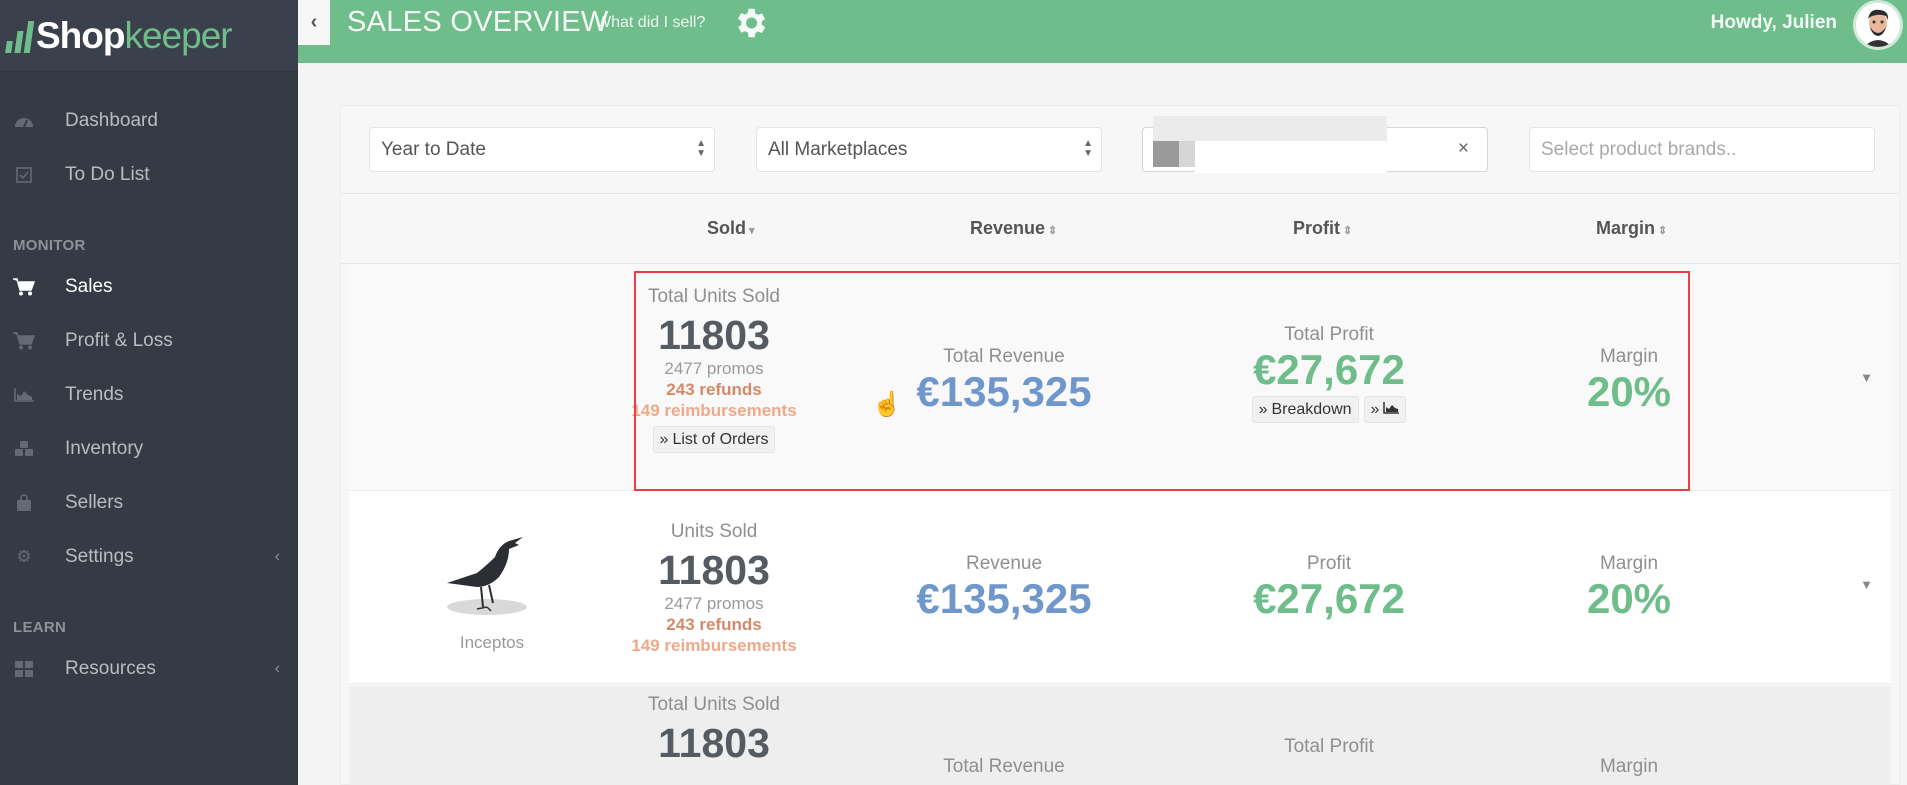 The height and width of the screenshot is (785, 1907). What do you see at coordinates (752, 231) in the screenshot?
I see `sort-desc-icon: ▾` at bounding box center [752, 231].